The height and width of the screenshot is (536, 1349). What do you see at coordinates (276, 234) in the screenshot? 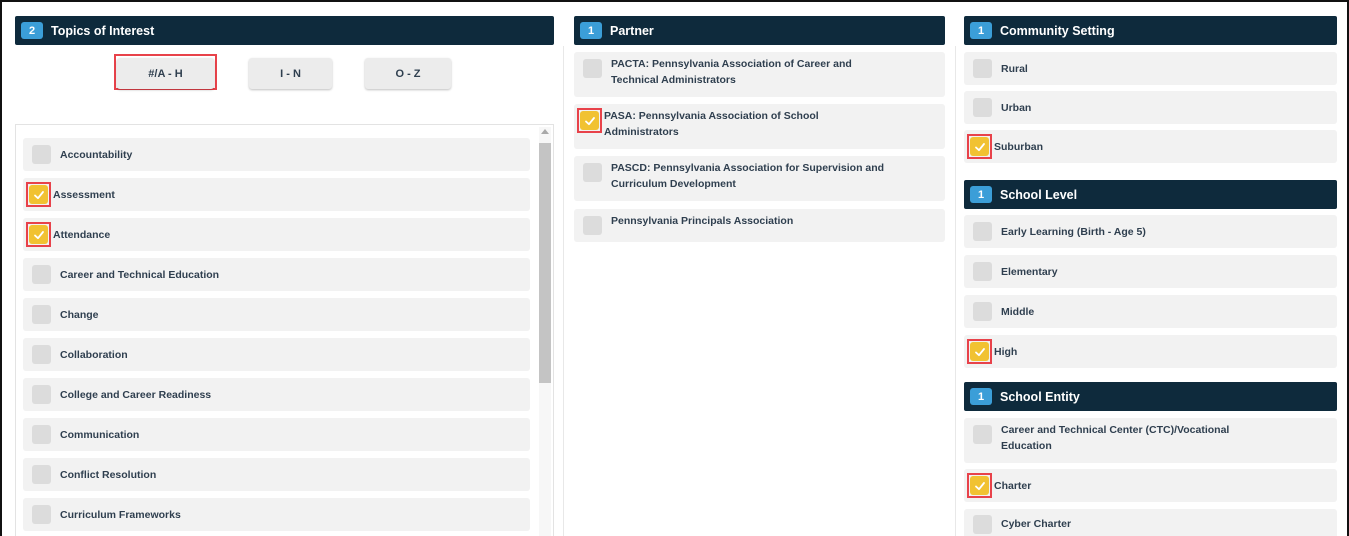
I see `topic-item: Attendance` at bounding box center [276, 234].